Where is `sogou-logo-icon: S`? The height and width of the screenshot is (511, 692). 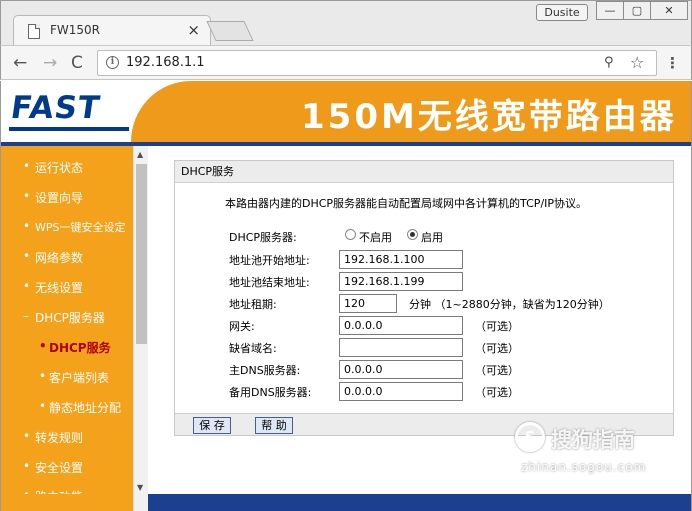 sogou-logo-icon: S is located at coordinates (530, 437).